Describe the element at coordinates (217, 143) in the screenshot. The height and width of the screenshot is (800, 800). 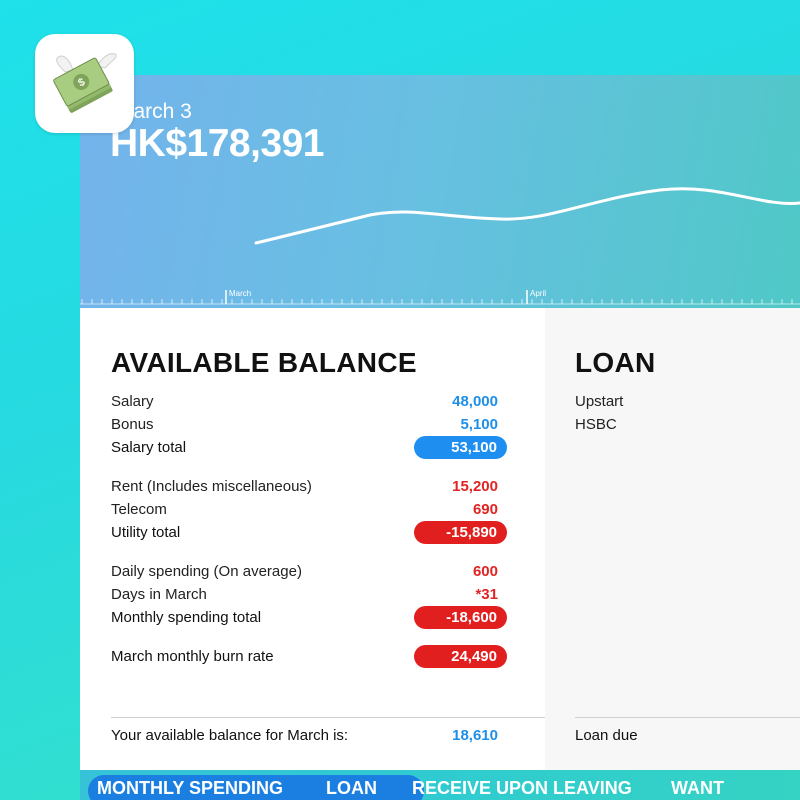
I see `header-balance-amount: HK$178,391` at that location.